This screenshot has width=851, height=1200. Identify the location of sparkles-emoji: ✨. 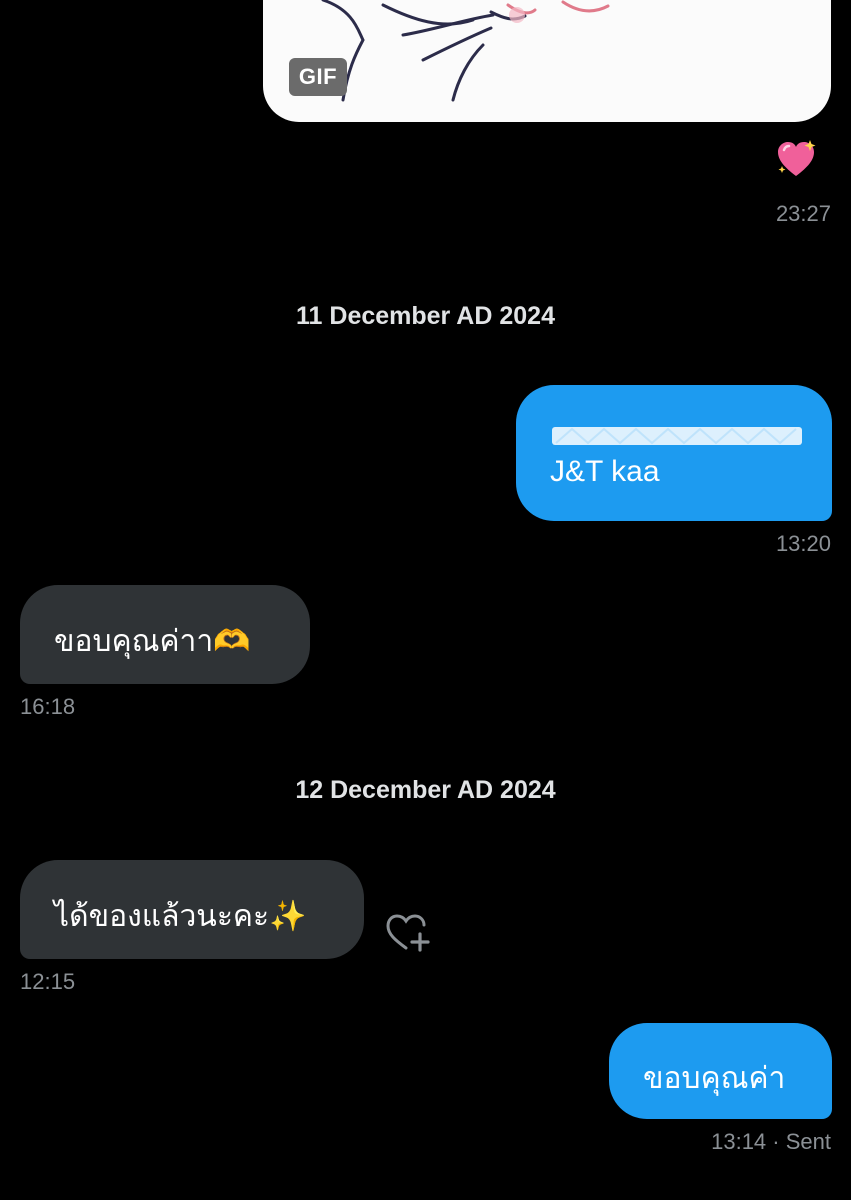
(288, 916).